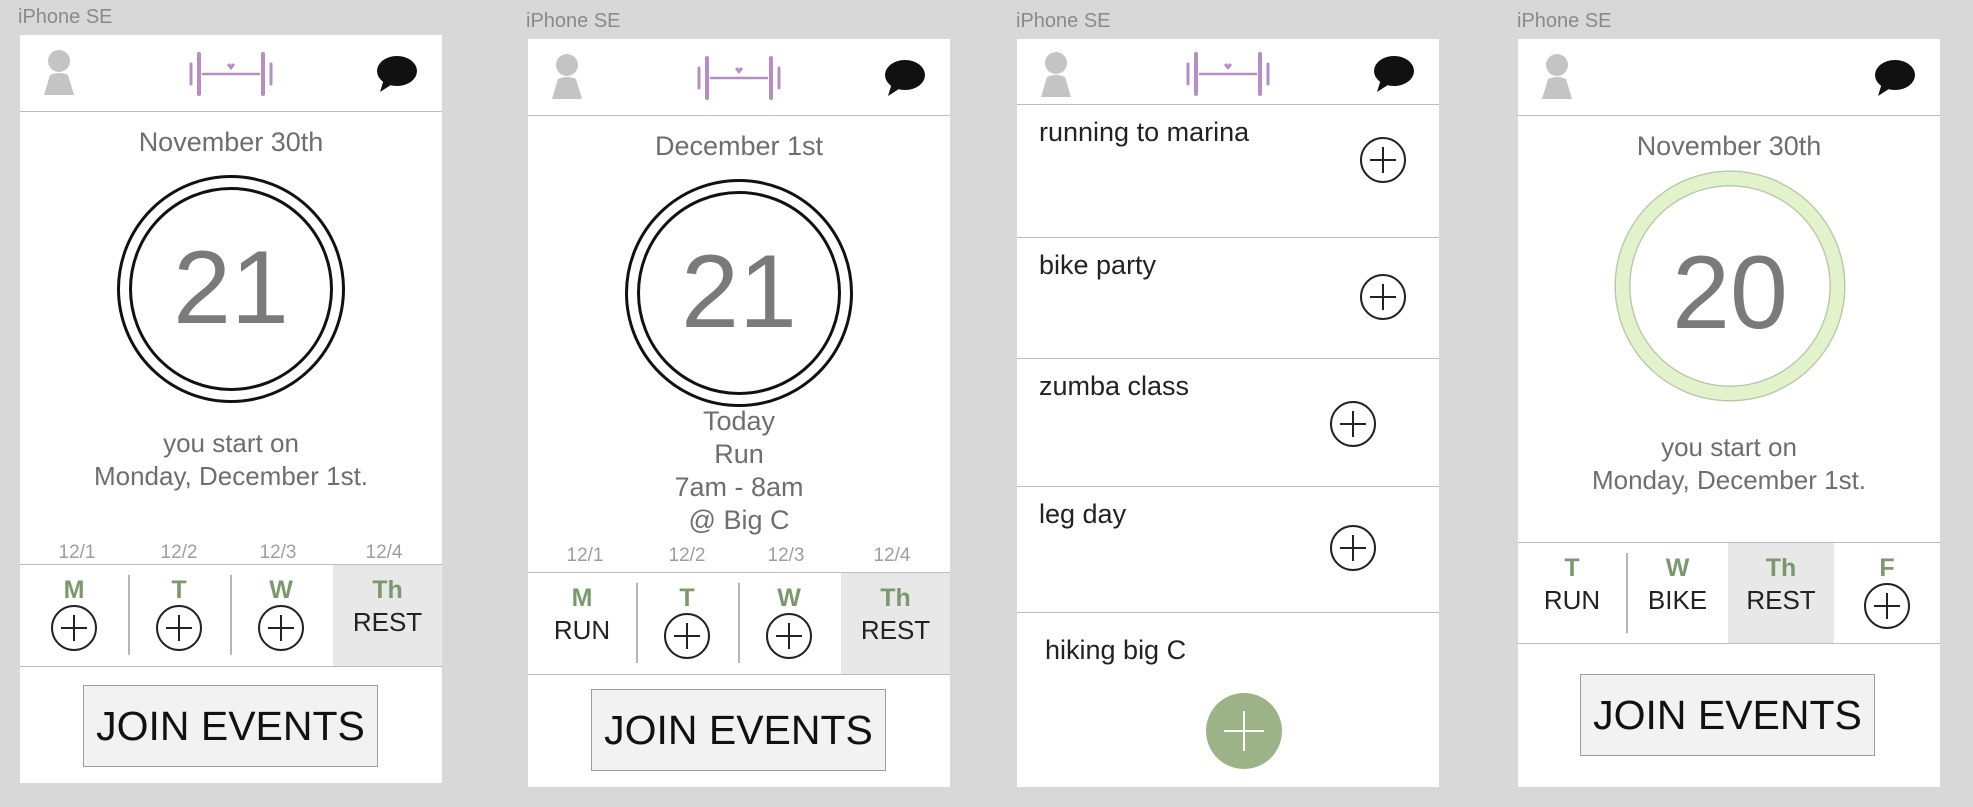 The image size is (1973, 807). I want to click on today-location: @ Big C, so click(739, 520).